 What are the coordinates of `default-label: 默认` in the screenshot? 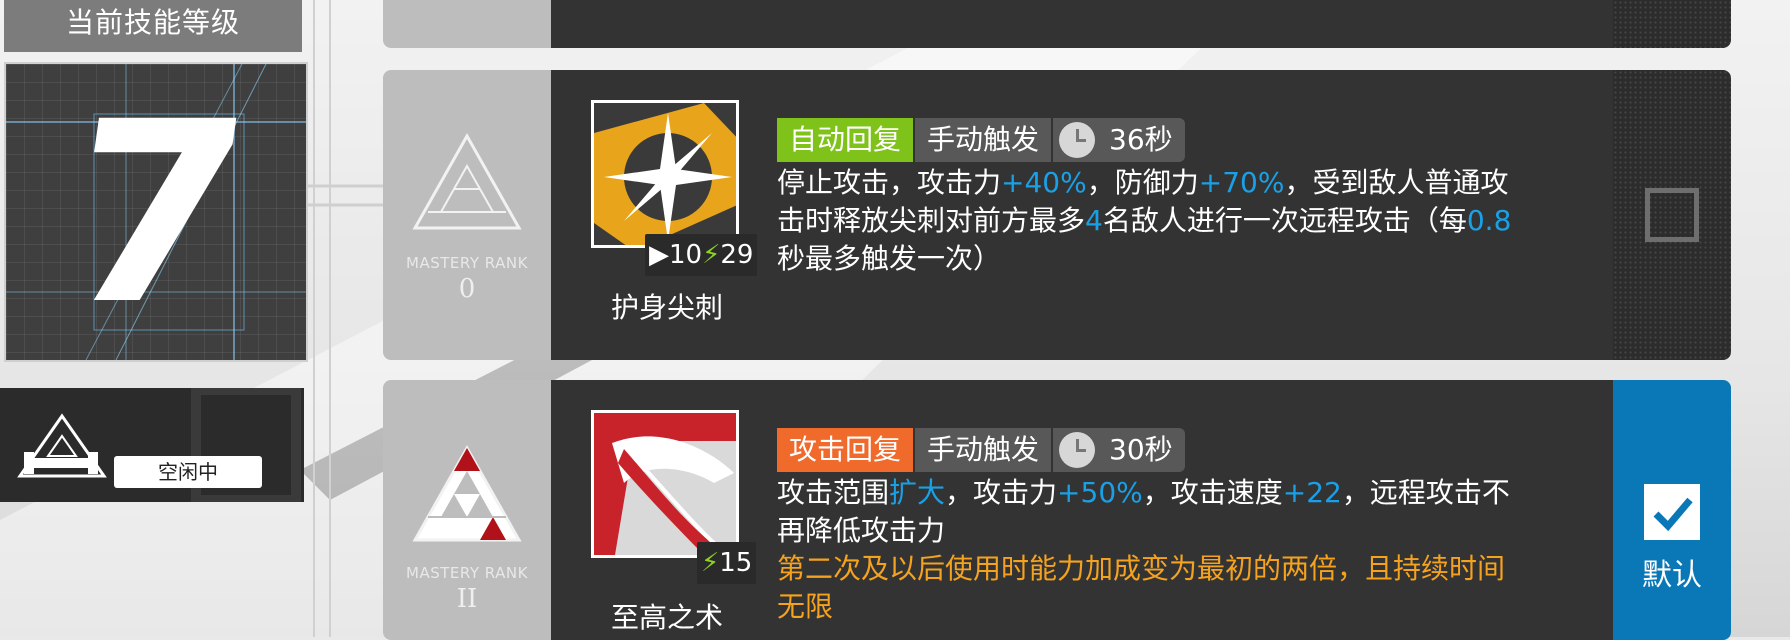 It's located at (1672, 575).